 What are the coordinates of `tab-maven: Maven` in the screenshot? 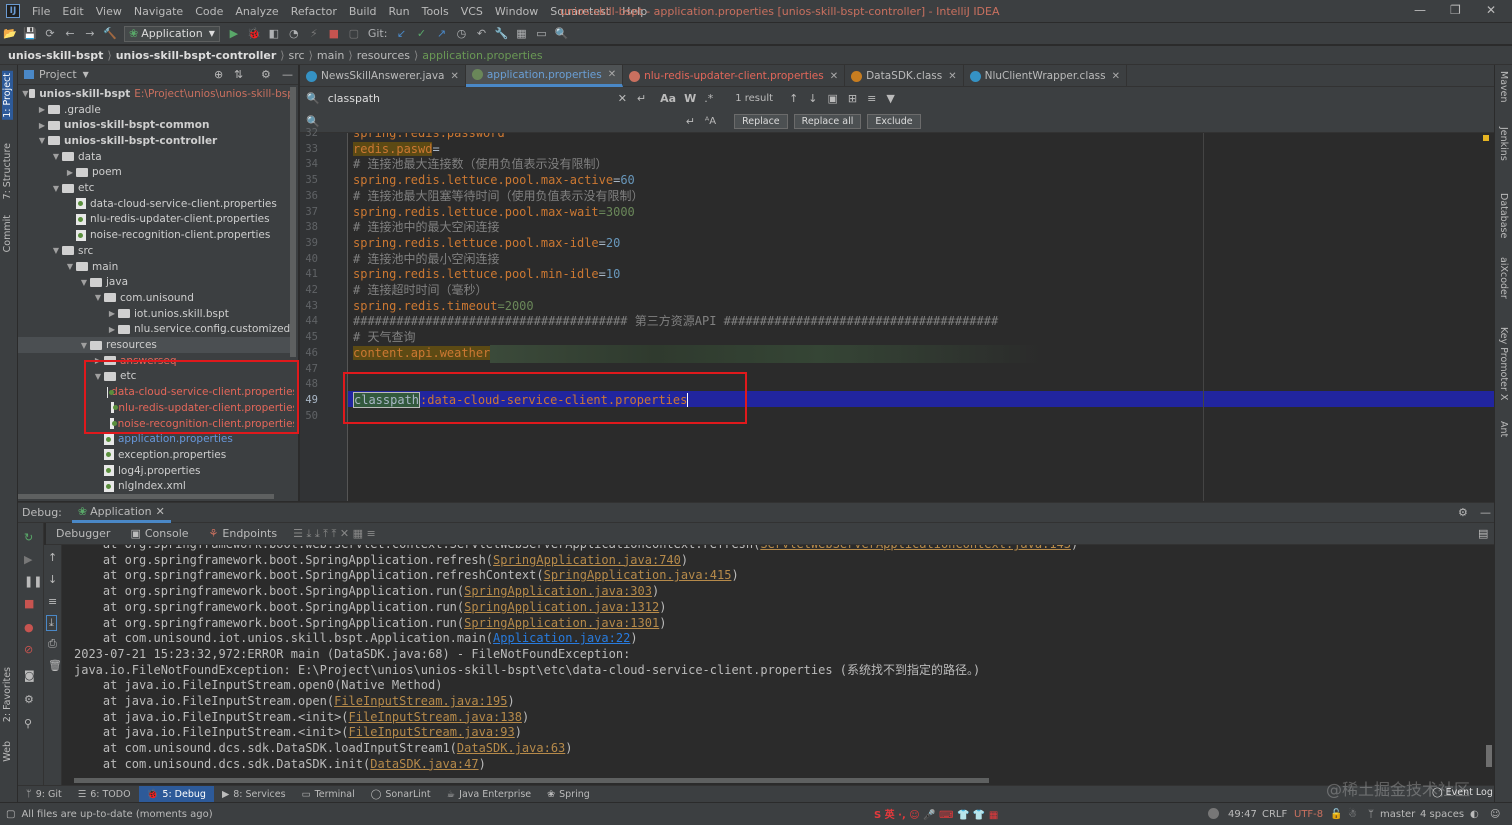 It's located at (1503, 87).